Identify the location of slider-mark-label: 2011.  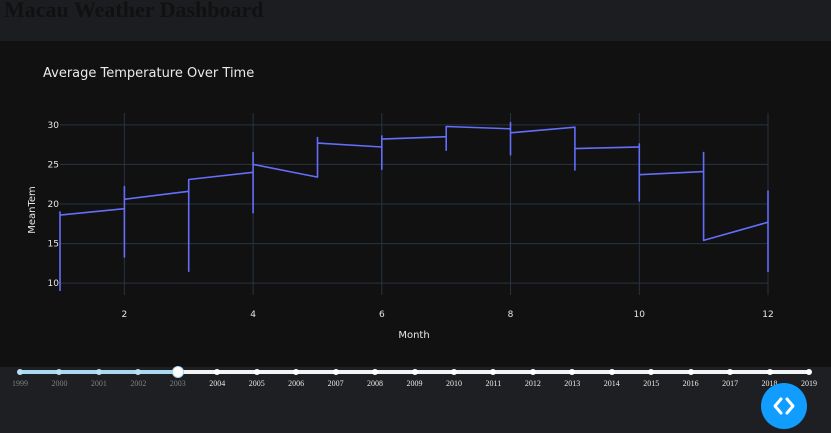
(494, 383).